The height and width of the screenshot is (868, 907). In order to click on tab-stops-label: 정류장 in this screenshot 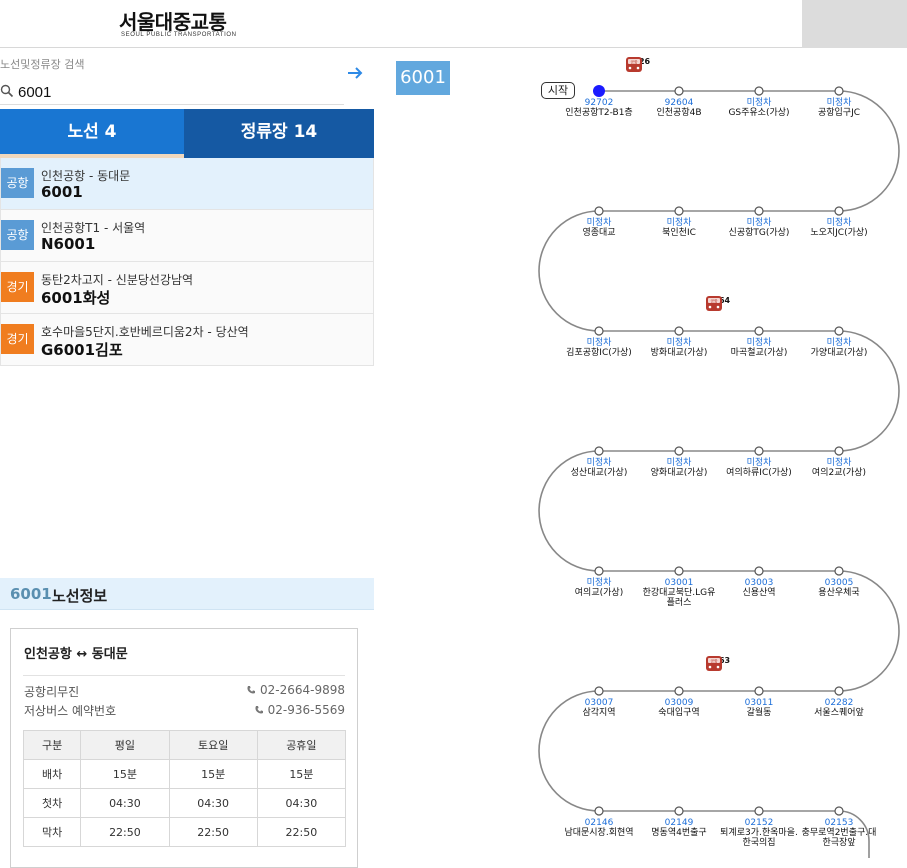, I will do `click(264, 132)`.